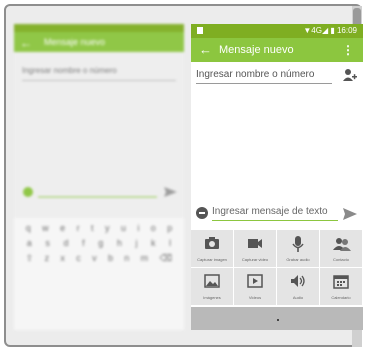  What do you see at coordinates (340, 259) in the screenshot?
I see `attach-label: Contacto` at bounding box center [340, 259].